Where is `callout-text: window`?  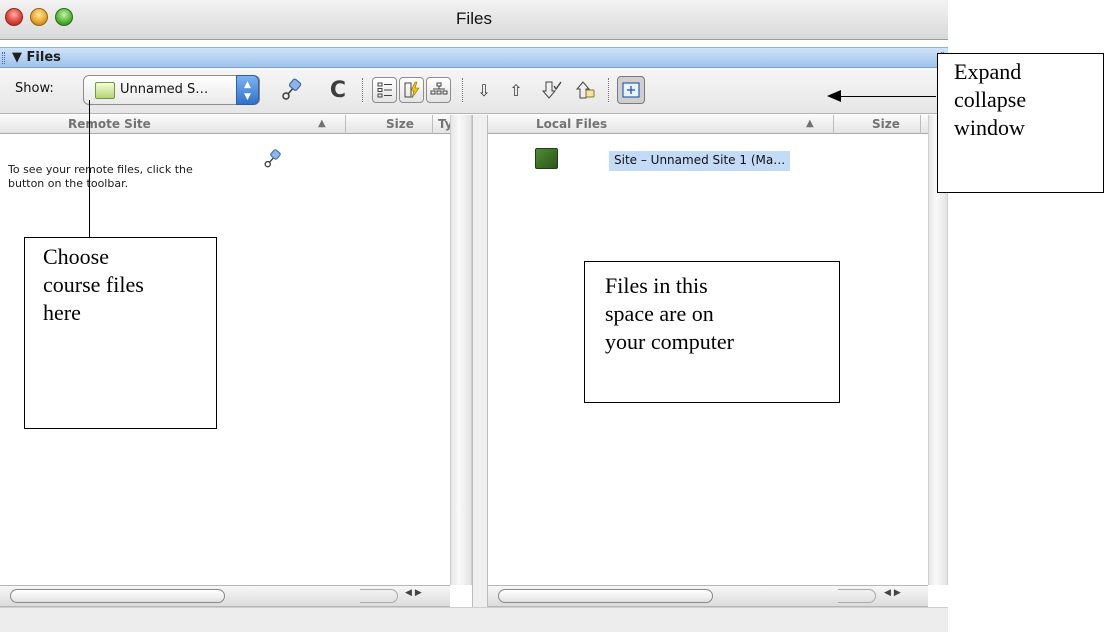
callout-text: window is located at coordinates (989, 127).